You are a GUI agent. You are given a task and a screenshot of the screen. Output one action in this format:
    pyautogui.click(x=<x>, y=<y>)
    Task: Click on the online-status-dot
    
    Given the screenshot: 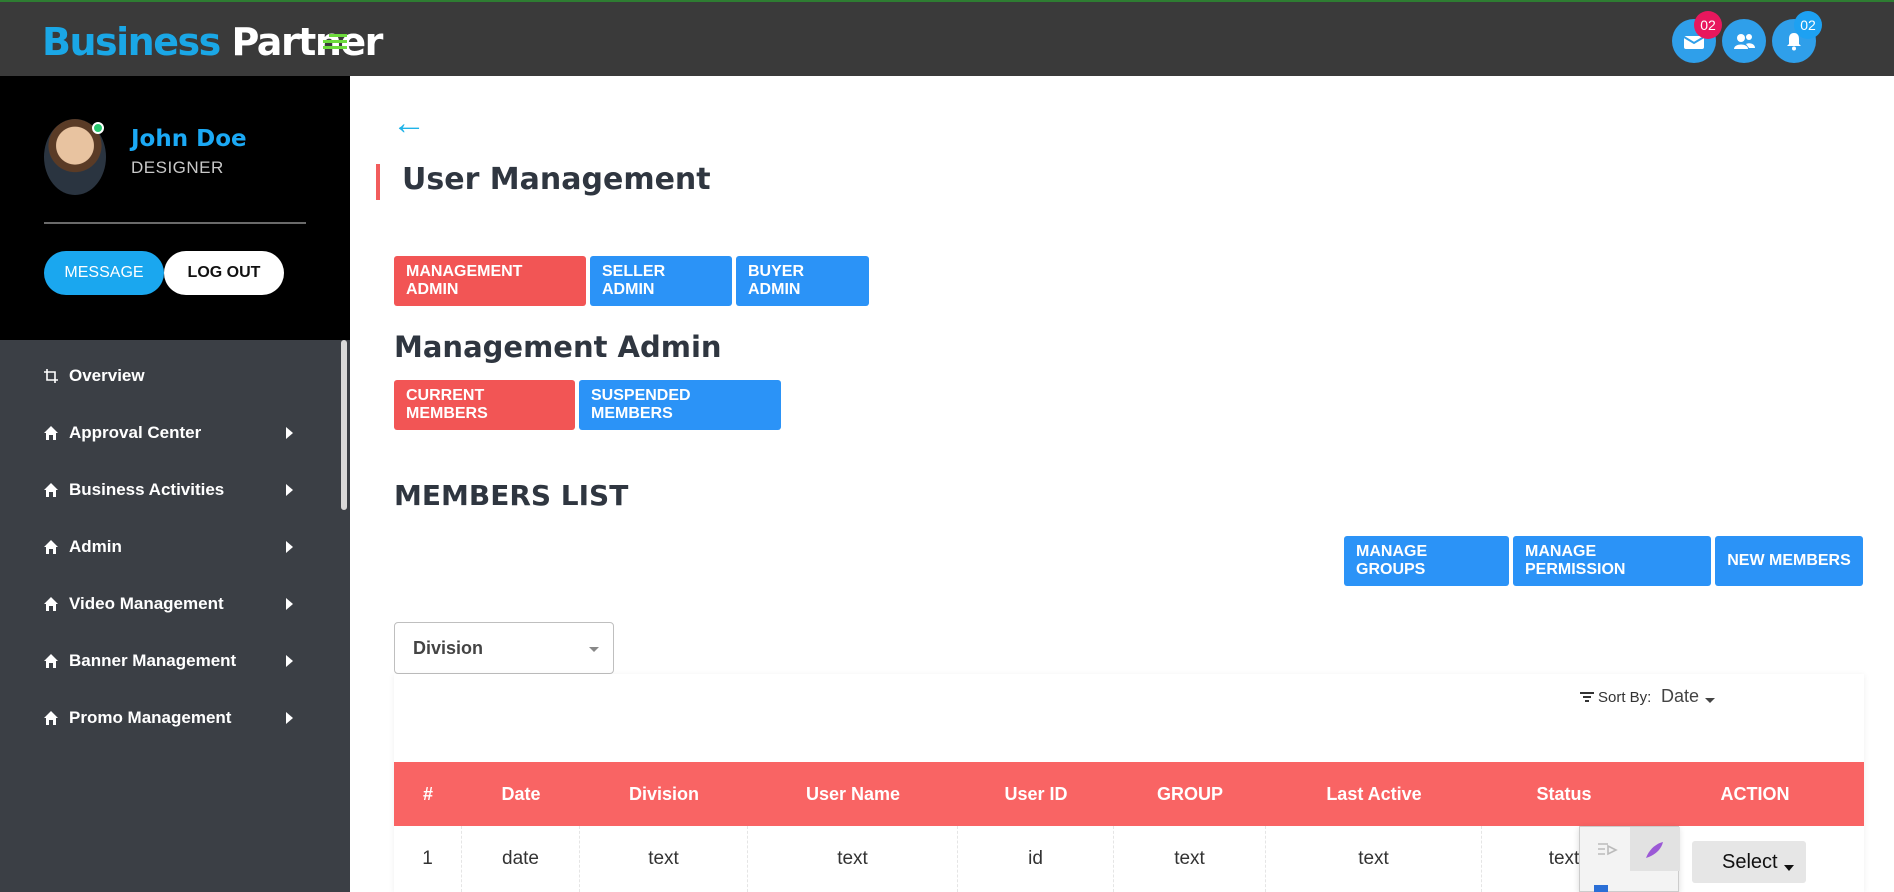 What is the action you would take?
    pyautogui.click(x=98, y=128)
    